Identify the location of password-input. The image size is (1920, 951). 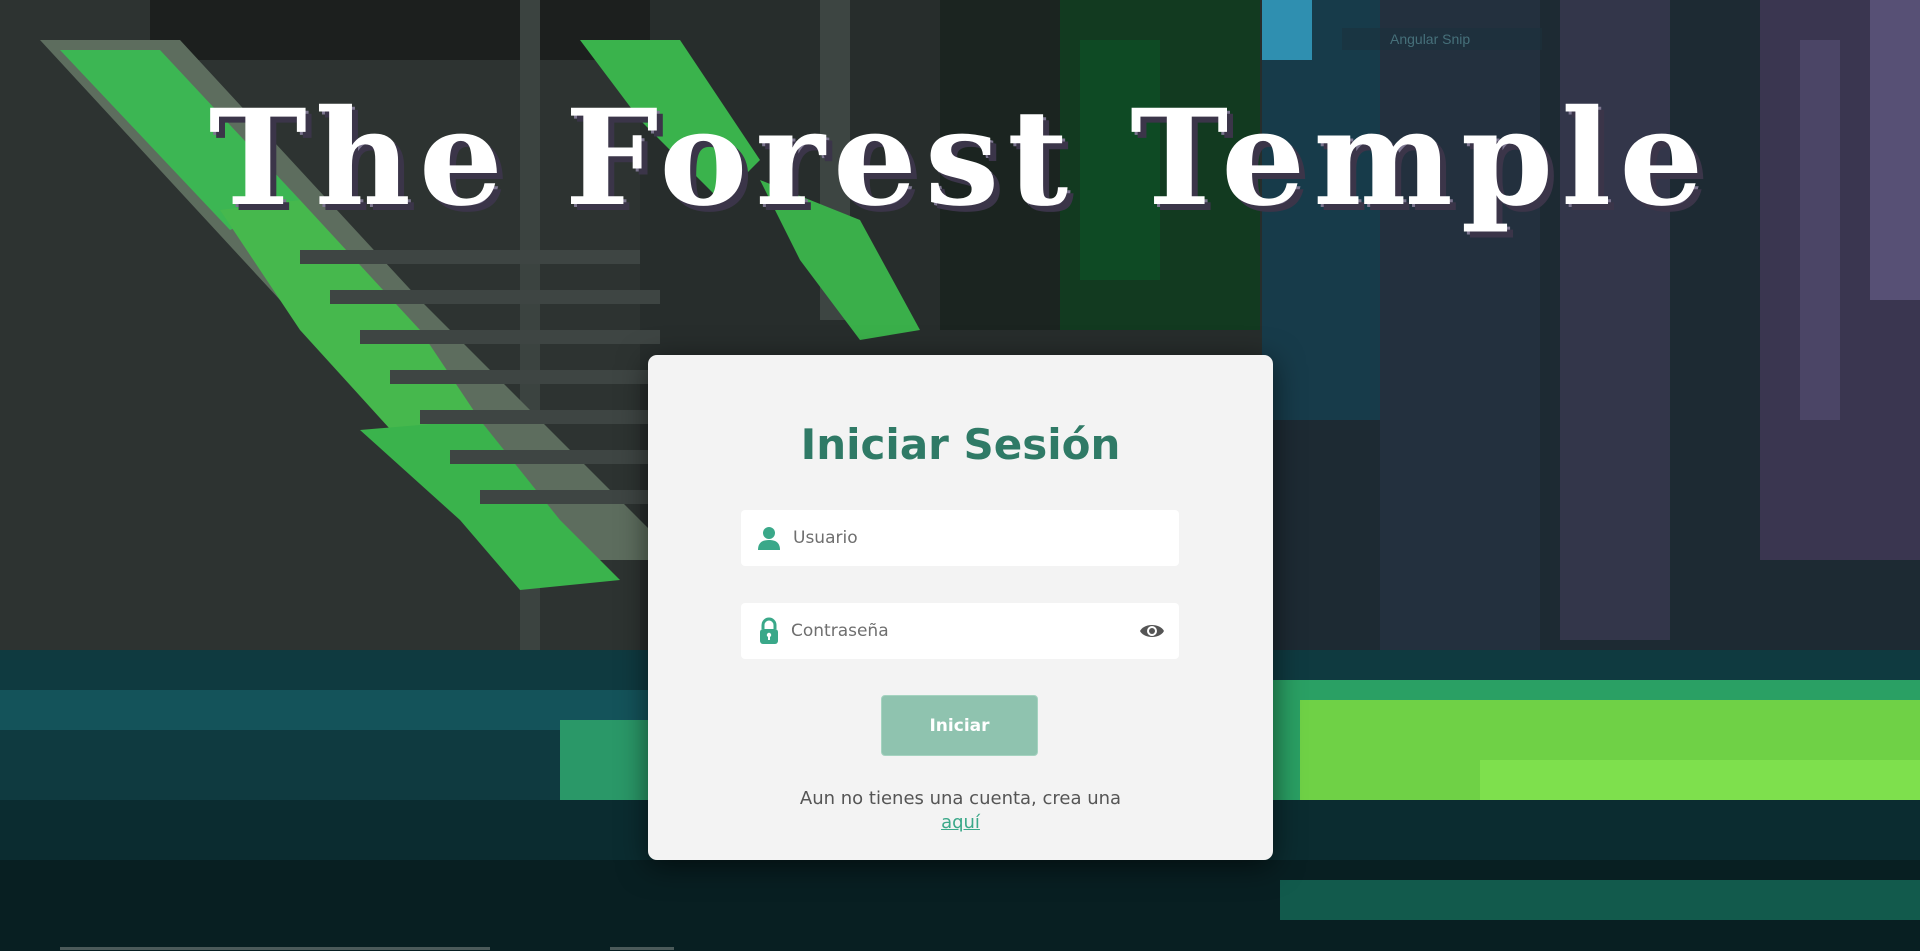
(961, 631).